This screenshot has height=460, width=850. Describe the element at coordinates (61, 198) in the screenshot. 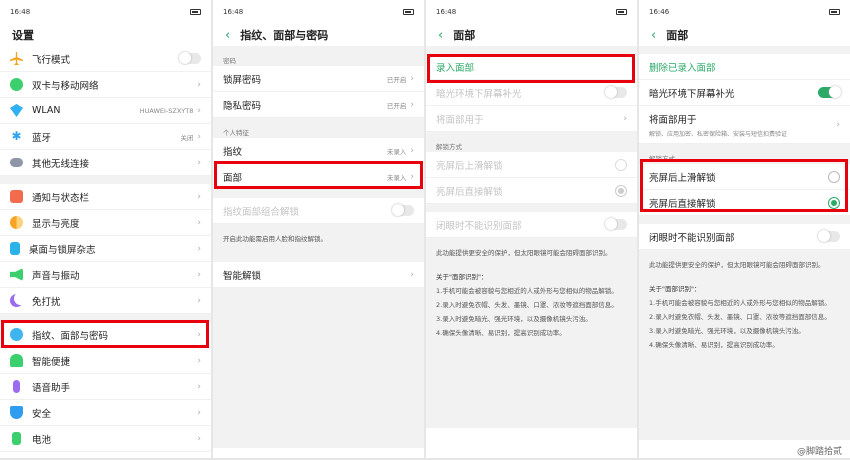

I see `row-label: 通知与状态栏` at that location.